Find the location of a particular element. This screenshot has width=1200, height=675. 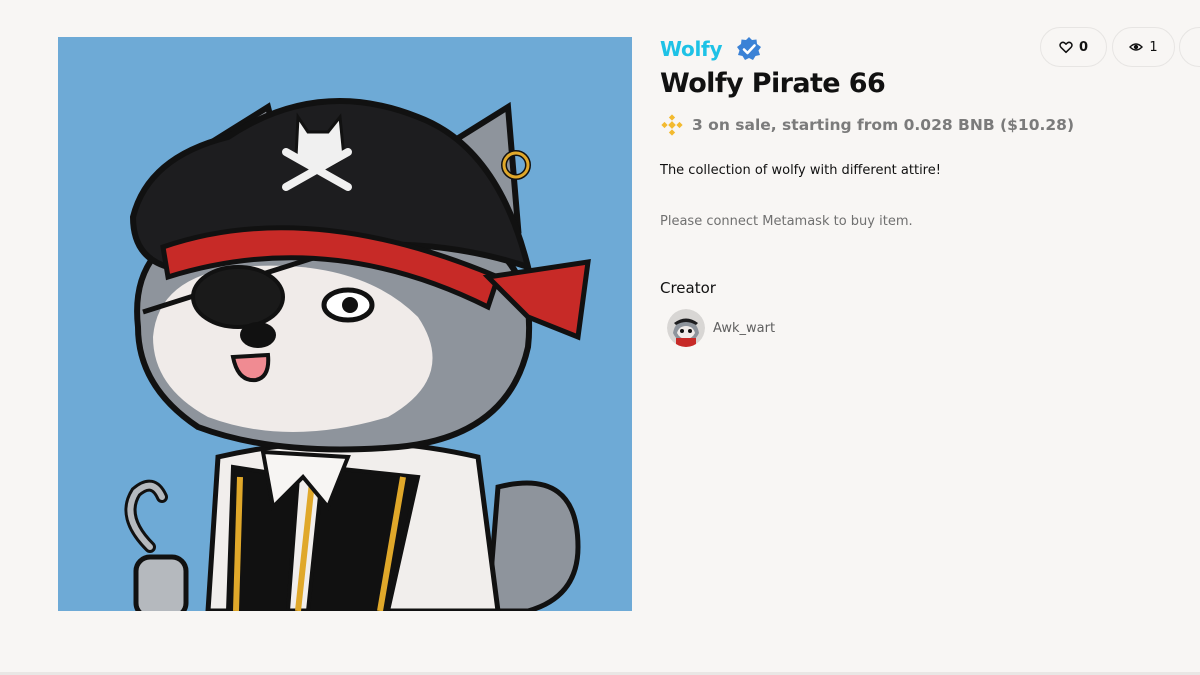

creator-avatar is located at coordinates (686, 328).